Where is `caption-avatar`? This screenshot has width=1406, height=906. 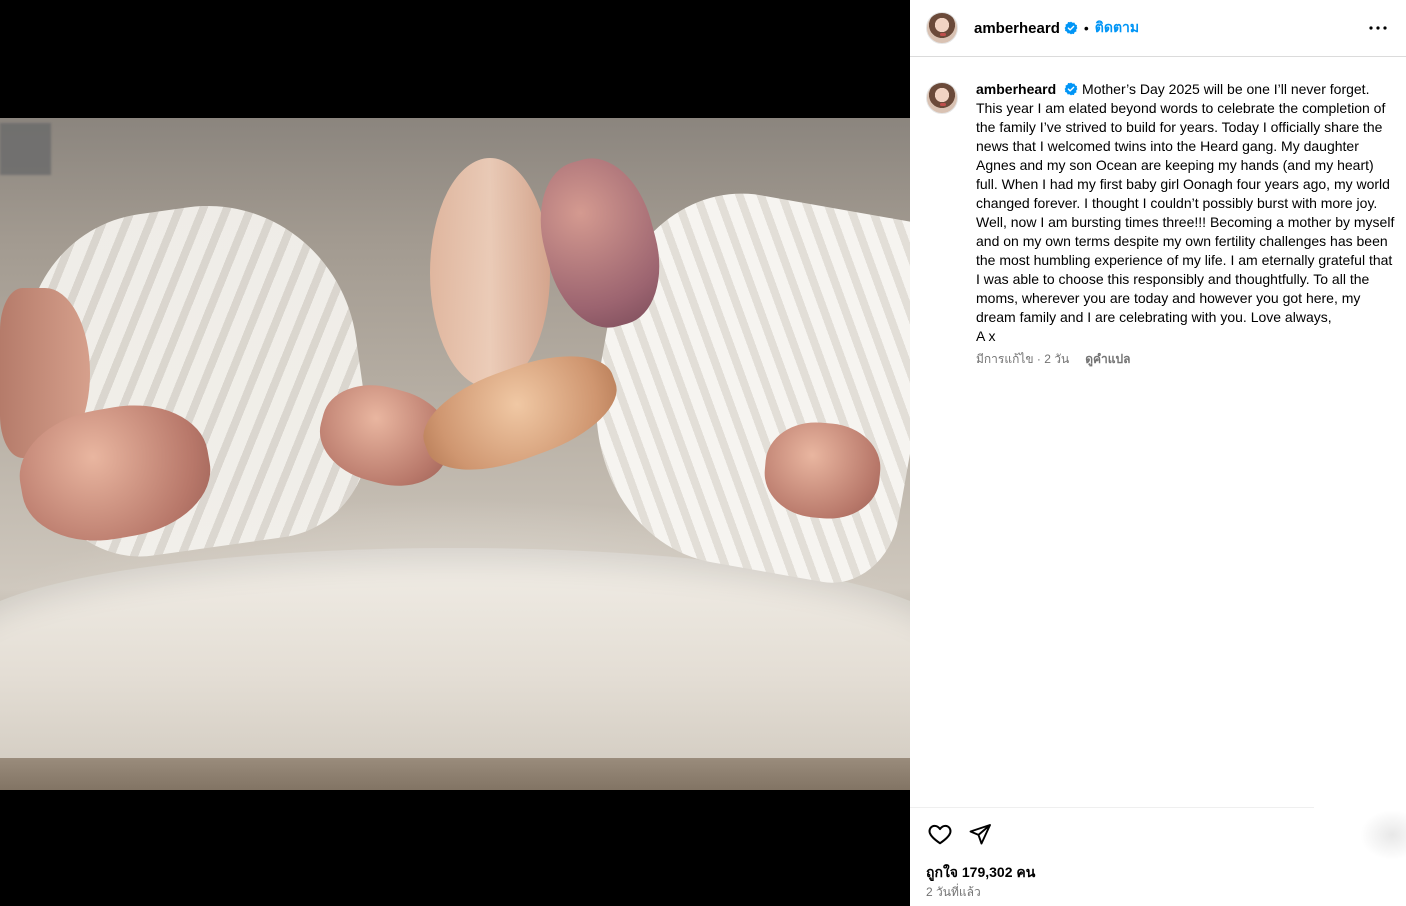 caption-avatar is located at coordinates (942, 98).